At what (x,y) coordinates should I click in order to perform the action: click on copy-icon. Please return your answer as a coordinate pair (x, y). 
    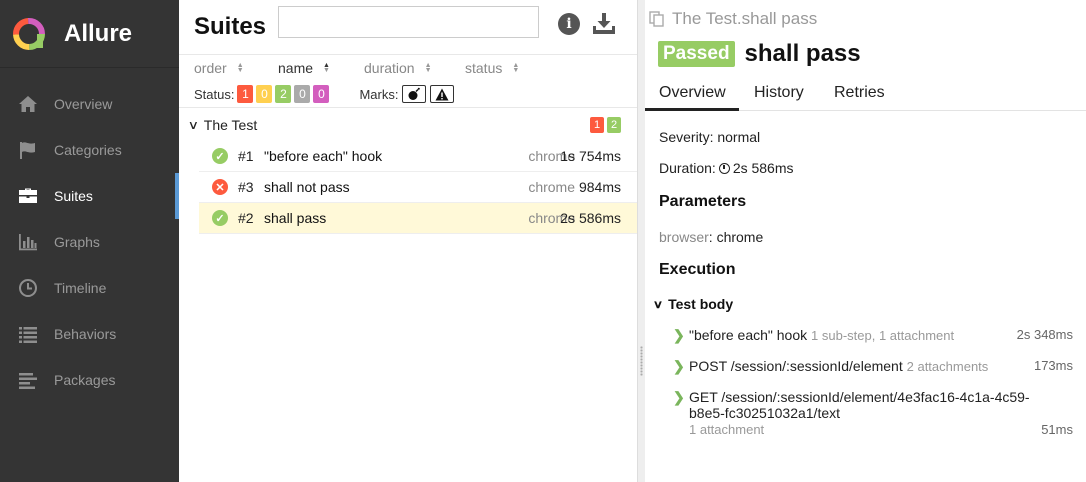
    Looking at the image, I should click on (657, 19).